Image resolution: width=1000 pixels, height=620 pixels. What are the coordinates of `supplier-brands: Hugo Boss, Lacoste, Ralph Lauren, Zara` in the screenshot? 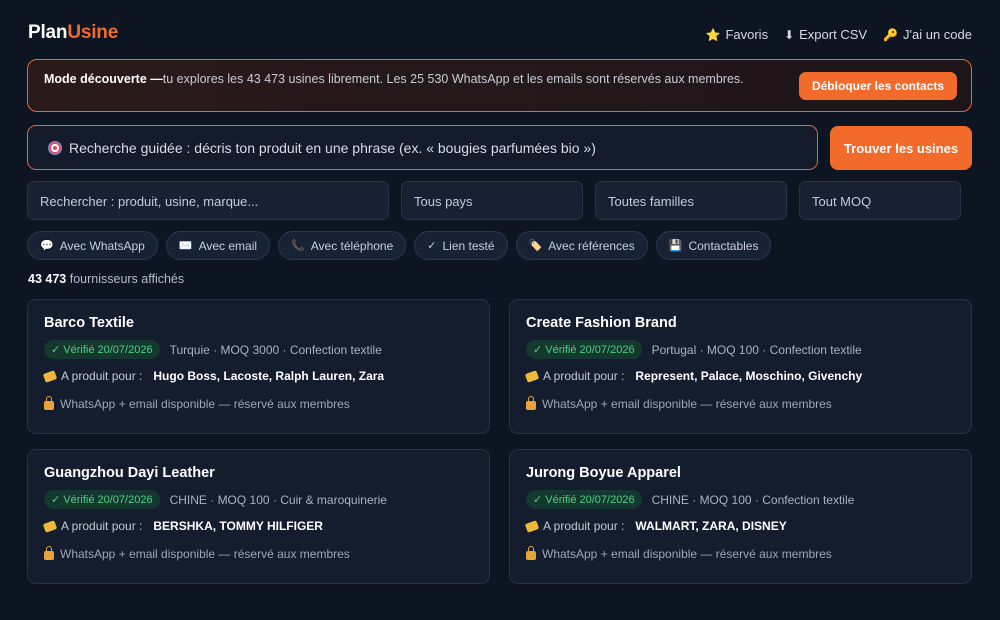 It's located at (269, 376).